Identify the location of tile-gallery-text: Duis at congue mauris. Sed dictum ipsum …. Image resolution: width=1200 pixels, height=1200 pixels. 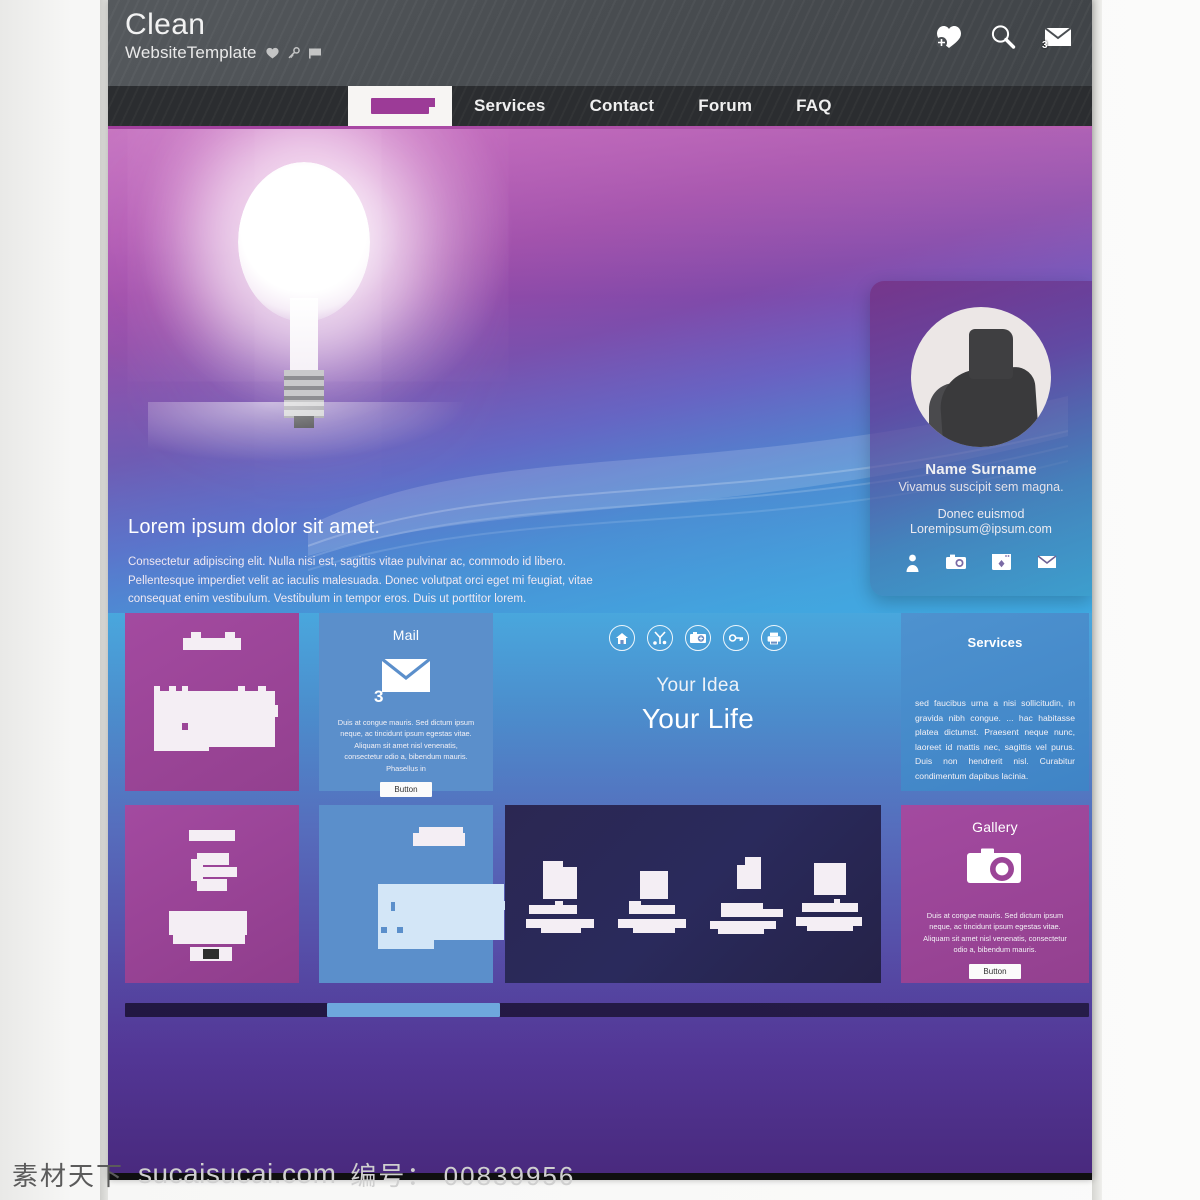
(995, 933).